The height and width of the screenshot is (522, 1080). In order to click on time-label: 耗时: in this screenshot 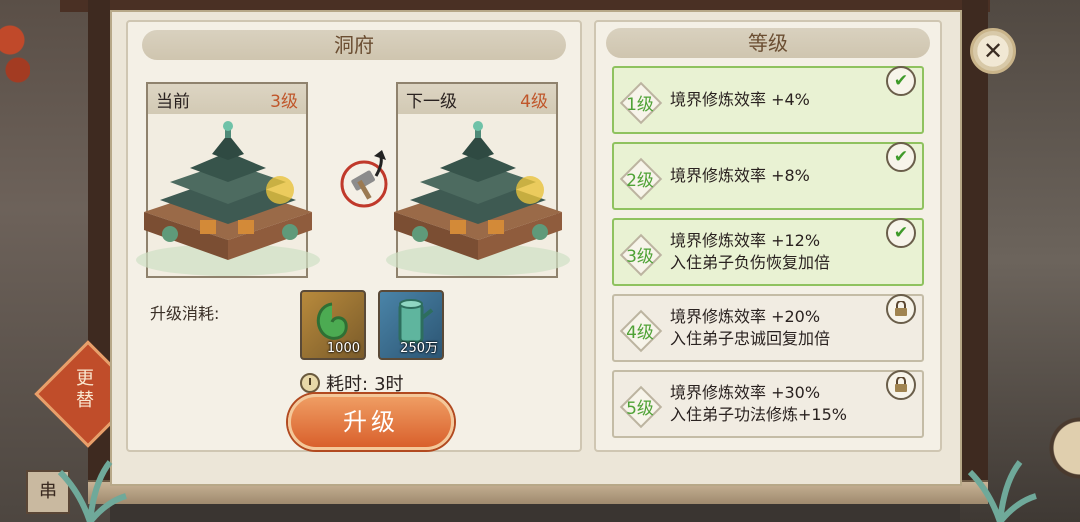, I will do `click(347, 384)`.